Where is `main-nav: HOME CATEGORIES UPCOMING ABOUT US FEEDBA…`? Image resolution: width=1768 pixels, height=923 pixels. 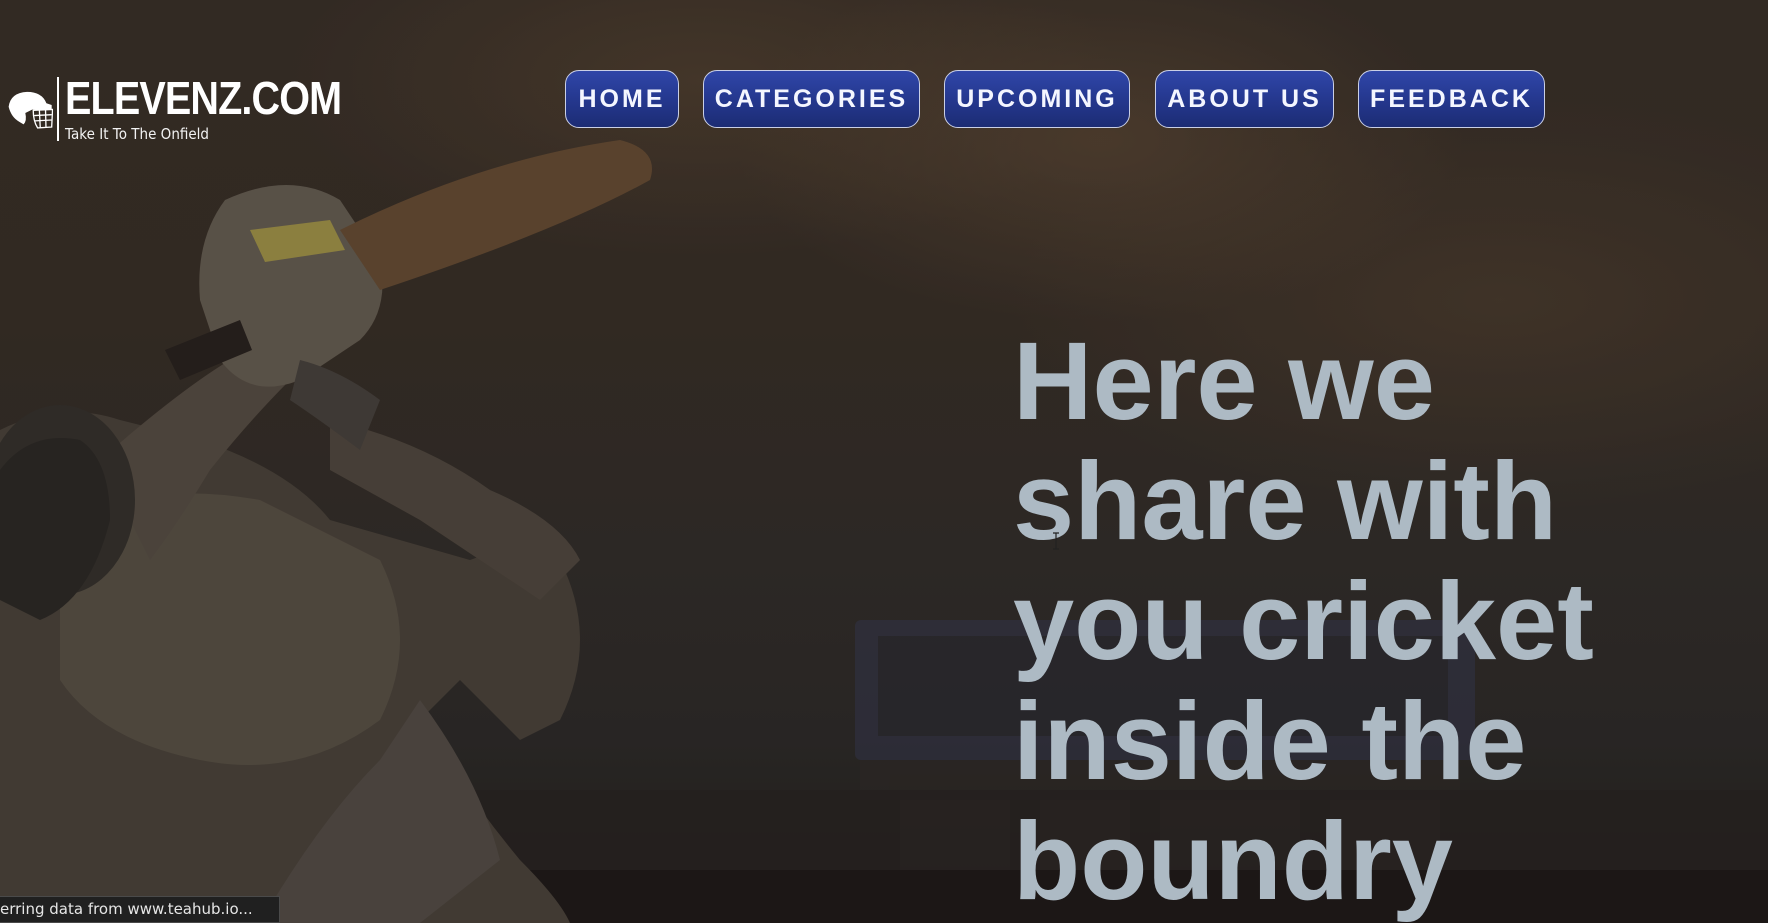
main-nav: HOME CATEGORIES UPCOMING ABOUT US FEEDBA… is located at coordinates (884, 99).